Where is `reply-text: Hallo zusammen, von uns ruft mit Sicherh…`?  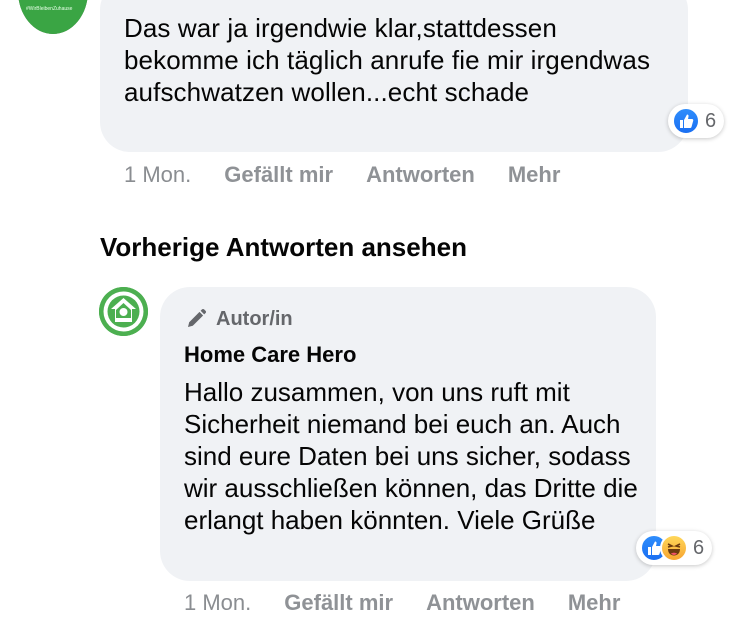 reply-text: Hallo zusammen, von uns ruft mit Sicherh… is located at coordinates (411, 456).